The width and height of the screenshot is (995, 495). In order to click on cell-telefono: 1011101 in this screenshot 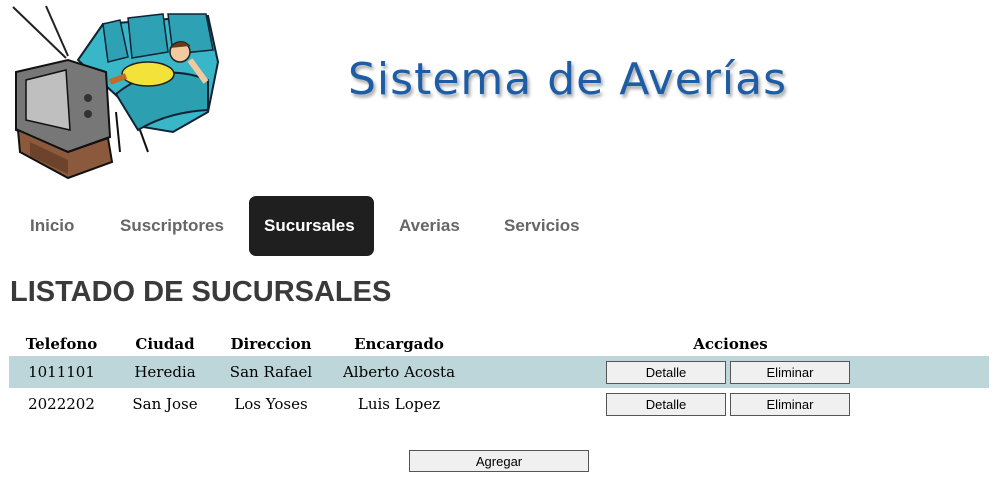, I will do `click(61, 372)`.